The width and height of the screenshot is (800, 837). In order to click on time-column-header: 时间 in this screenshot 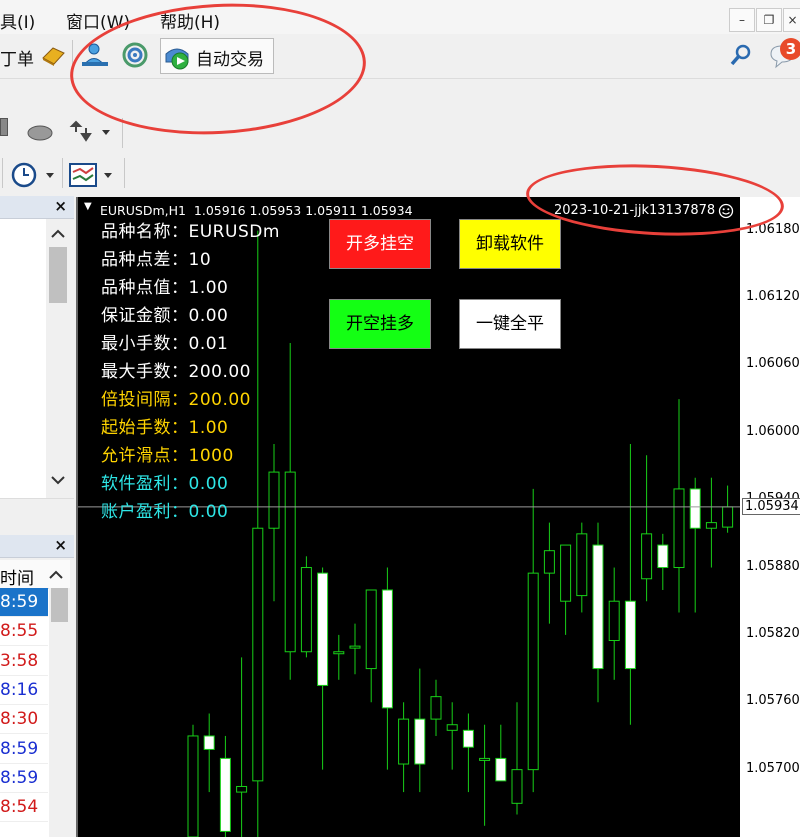, I will do `click(35, 574)`.